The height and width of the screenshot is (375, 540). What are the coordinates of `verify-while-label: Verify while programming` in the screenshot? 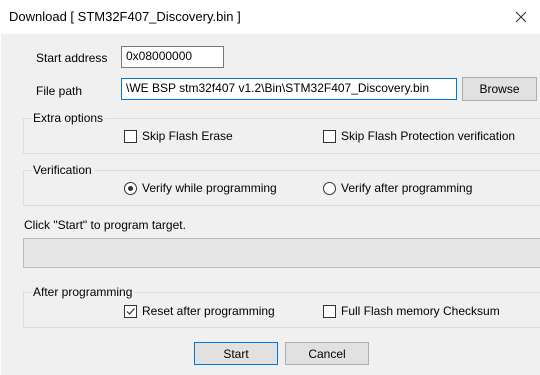 It's located at (209, 188).